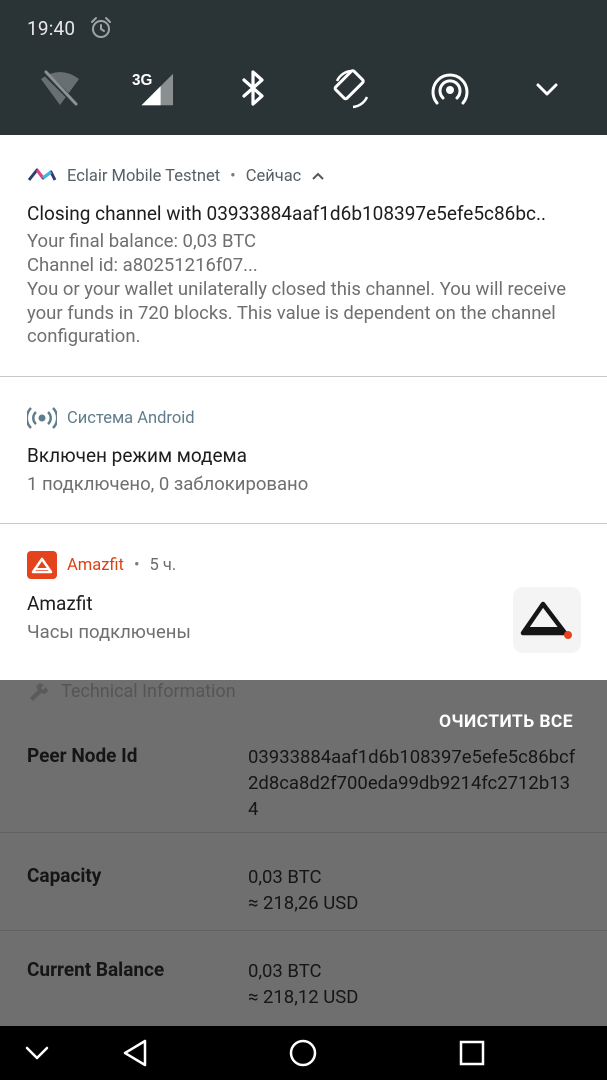 Image resolution: width=607 pixels, height=1080 pixels. I want to click on technical-information-header: Technical Information, so click(131, 691).